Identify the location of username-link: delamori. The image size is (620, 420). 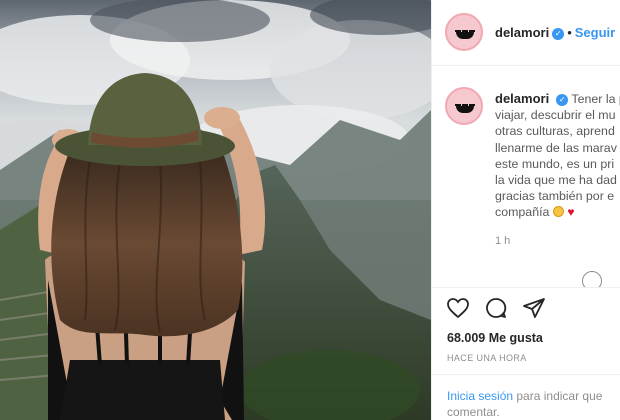
(522, 32).